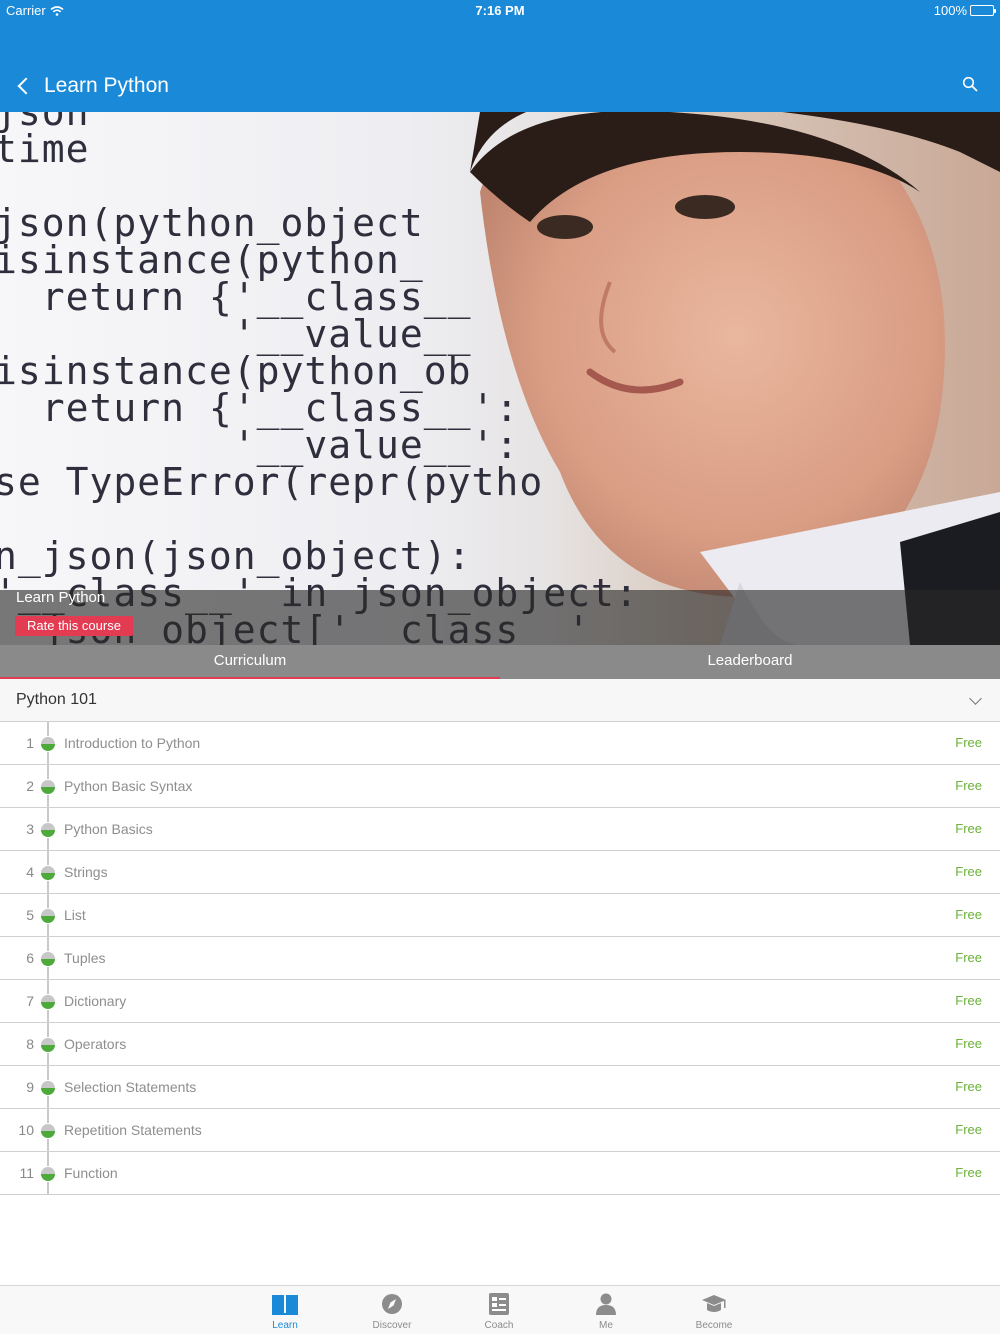  I want to click on lesson-number: 1, so click(30, 743).